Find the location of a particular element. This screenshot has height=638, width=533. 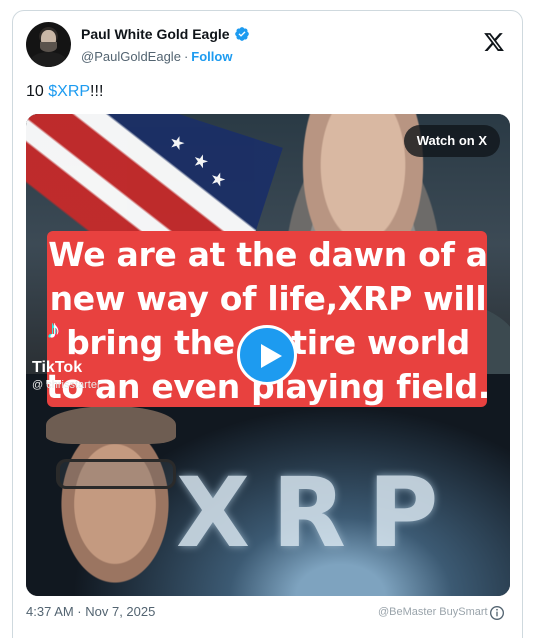

tweet-timestamp: 4:37 AM · Nov 7, 2025 is located at coordinates (90, 611).